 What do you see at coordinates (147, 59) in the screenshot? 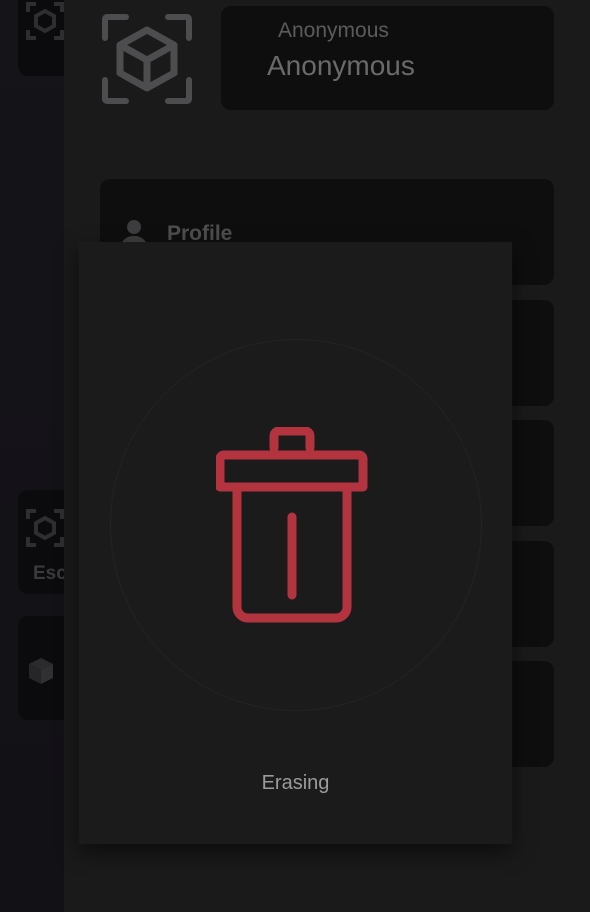
I see `app-logo-icon` at bounding box center [147, 59].